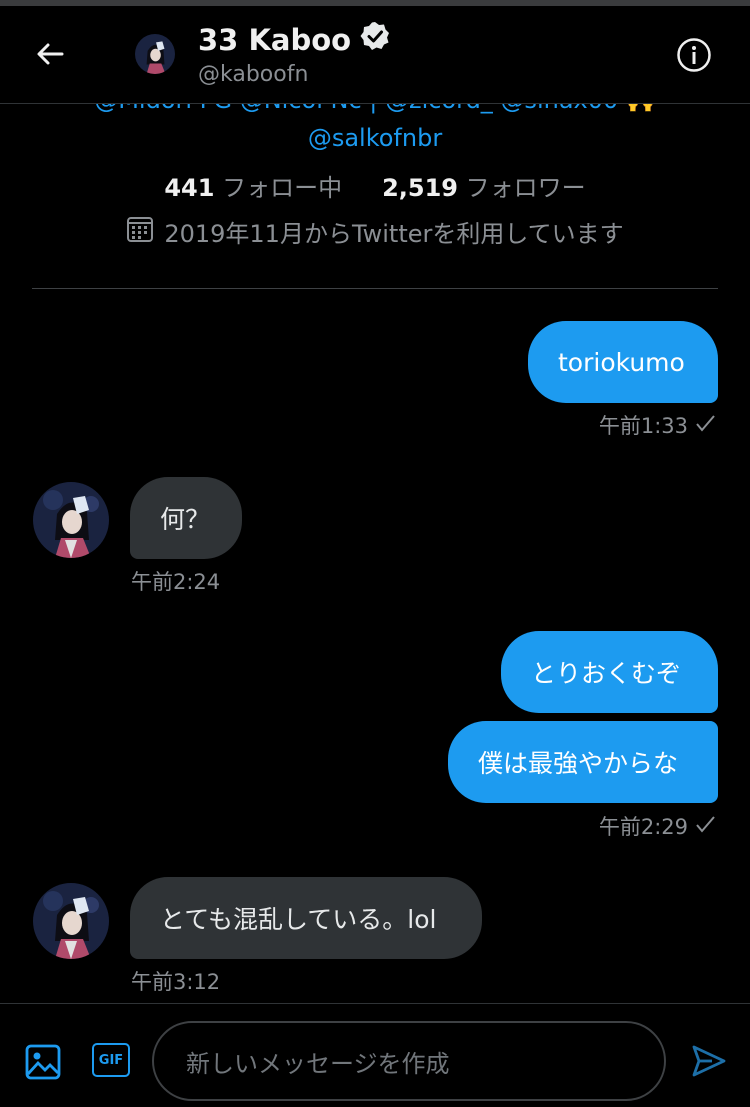 Image resolution: width=750 pixels, height=1107 pixels. I want to click on header-avatar, so click(155, 54).